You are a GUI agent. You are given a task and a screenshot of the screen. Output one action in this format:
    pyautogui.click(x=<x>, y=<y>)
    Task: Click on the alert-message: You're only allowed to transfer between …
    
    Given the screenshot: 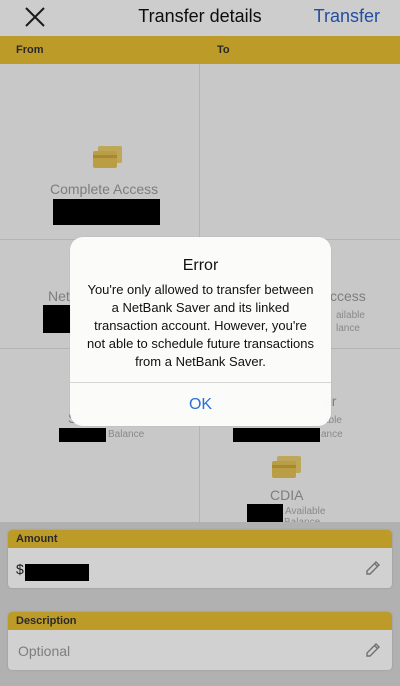 What is the action you would take?
    pyautogui.click(x=200, y=325)
    